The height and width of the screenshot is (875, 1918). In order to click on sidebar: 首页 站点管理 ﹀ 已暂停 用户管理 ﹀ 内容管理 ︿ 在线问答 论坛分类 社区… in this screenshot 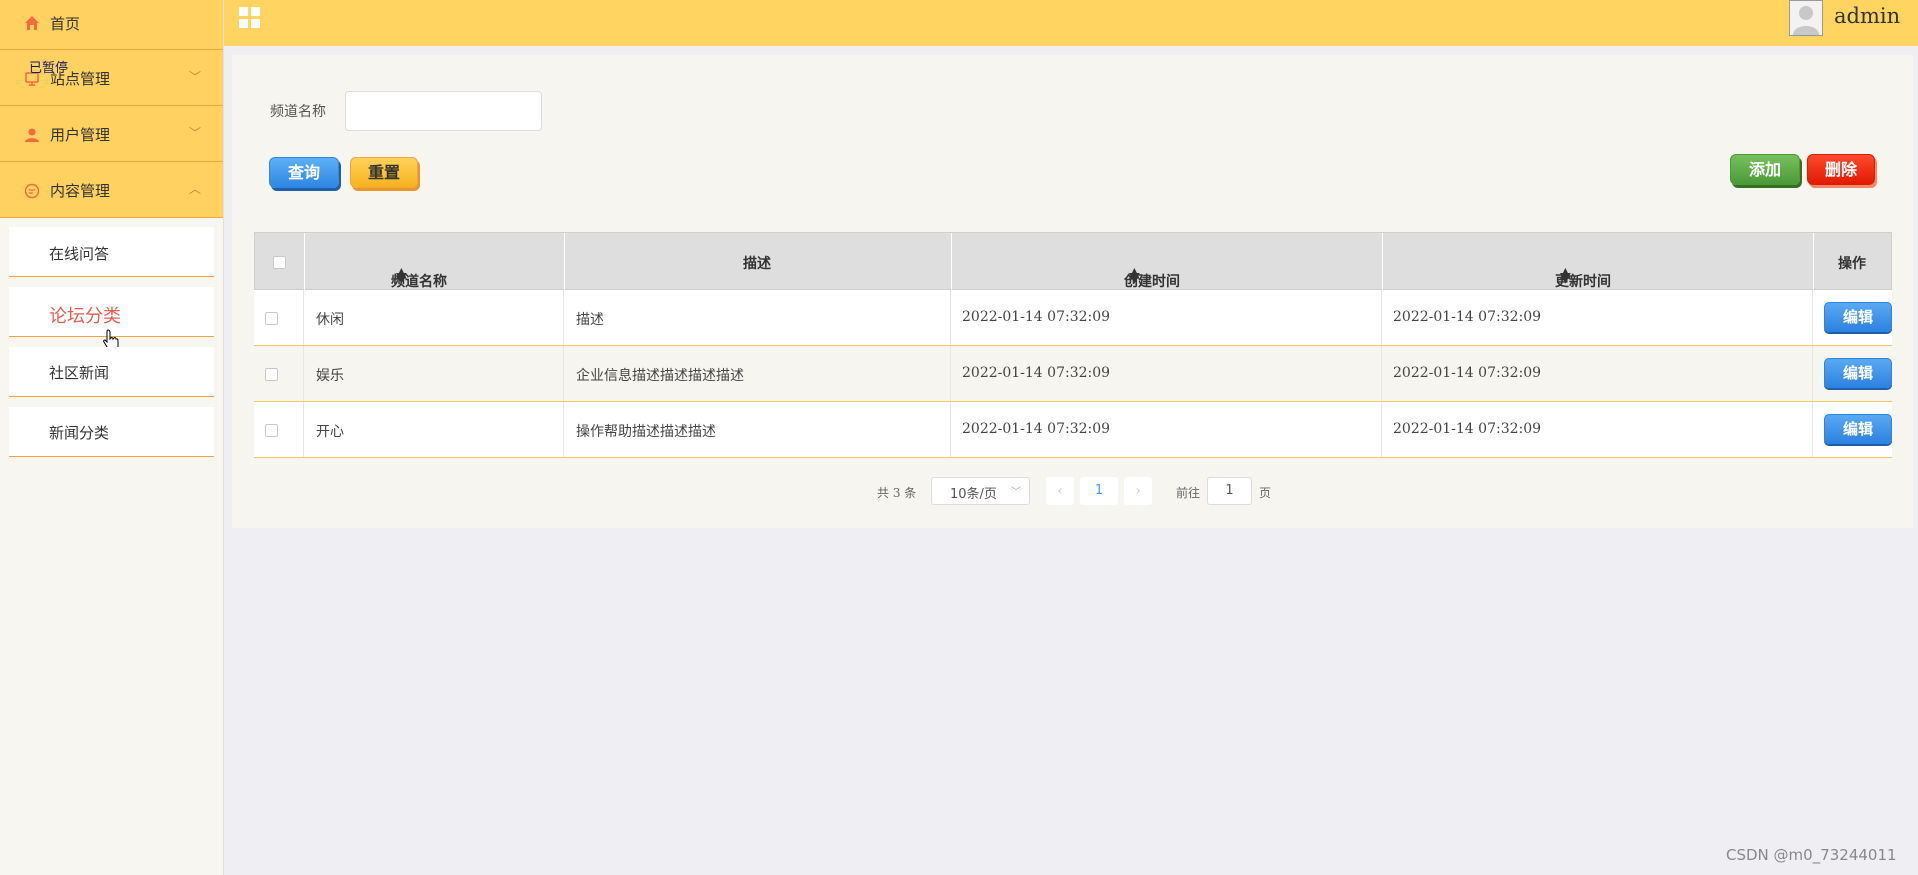, I will do `click(112, 437)`.